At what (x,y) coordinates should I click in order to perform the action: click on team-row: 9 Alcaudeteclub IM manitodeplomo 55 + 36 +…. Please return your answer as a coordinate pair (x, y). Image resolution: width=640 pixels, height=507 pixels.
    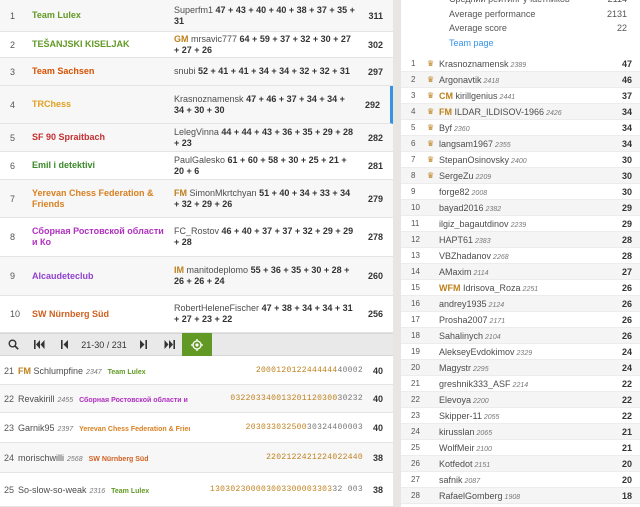
    Looking at the image, I should click on (196, 276).